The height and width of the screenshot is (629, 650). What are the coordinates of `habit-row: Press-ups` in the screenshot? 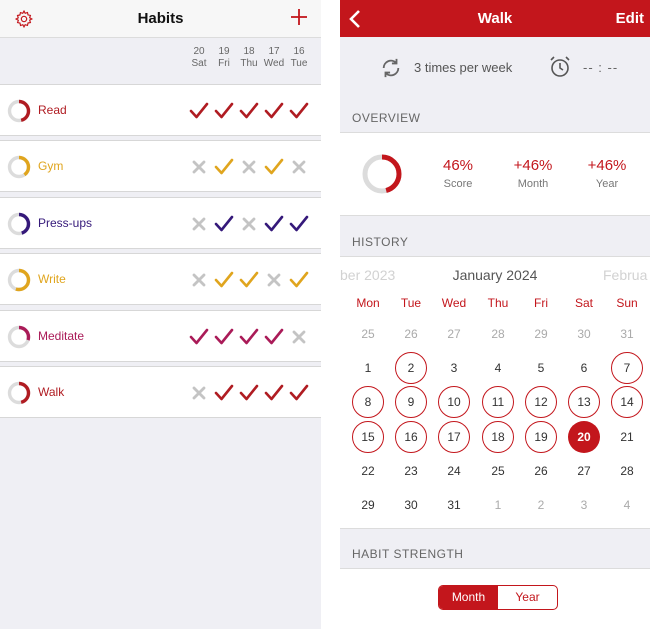 It's located at (160, 223).